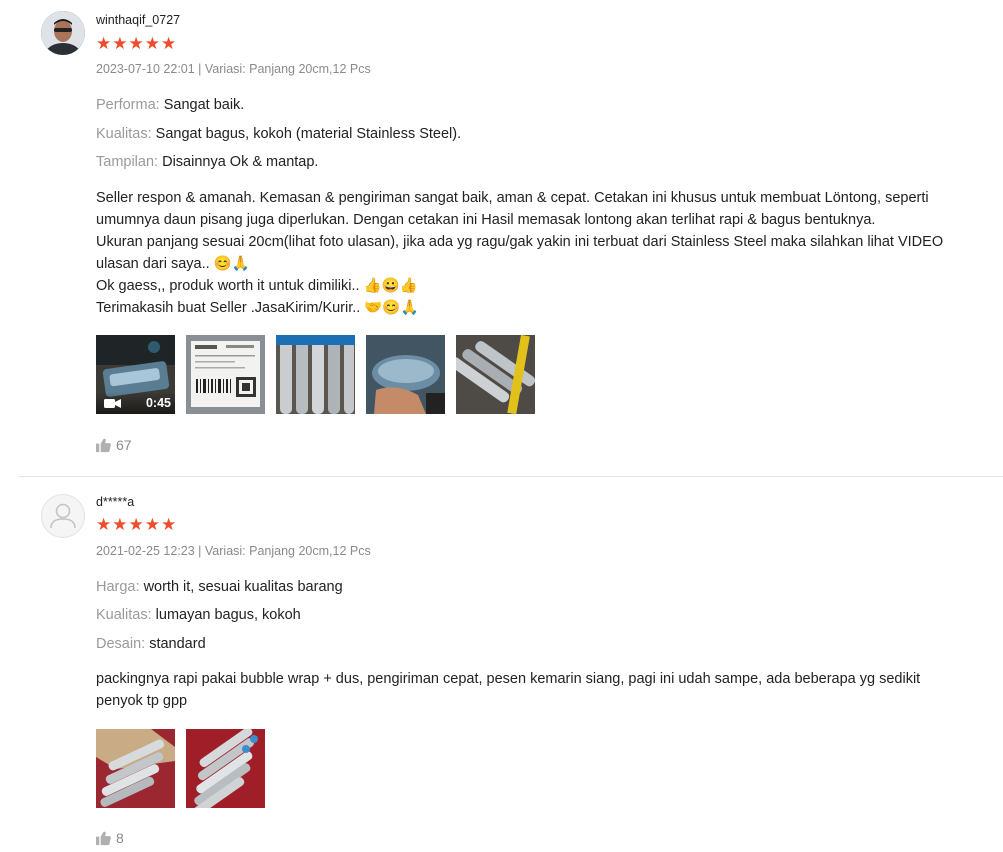  I want to click on attribute-row: Performa: Sangat baik., so click(170, 105).